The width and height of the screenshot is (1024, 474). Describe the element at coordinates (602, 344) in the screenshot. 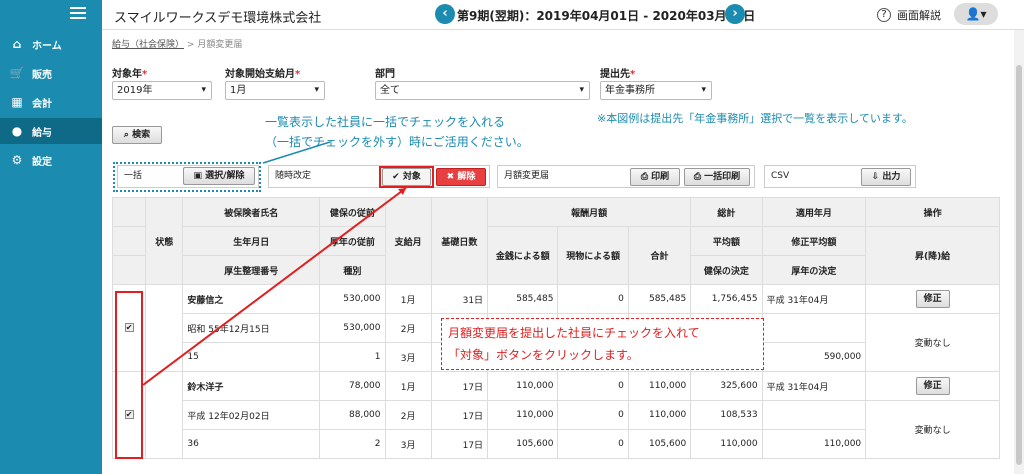

I see `instruction-callout: 月額変更届を提出した社員にチェックを入れて 「対象」ボタンをクリックします。` at that location.